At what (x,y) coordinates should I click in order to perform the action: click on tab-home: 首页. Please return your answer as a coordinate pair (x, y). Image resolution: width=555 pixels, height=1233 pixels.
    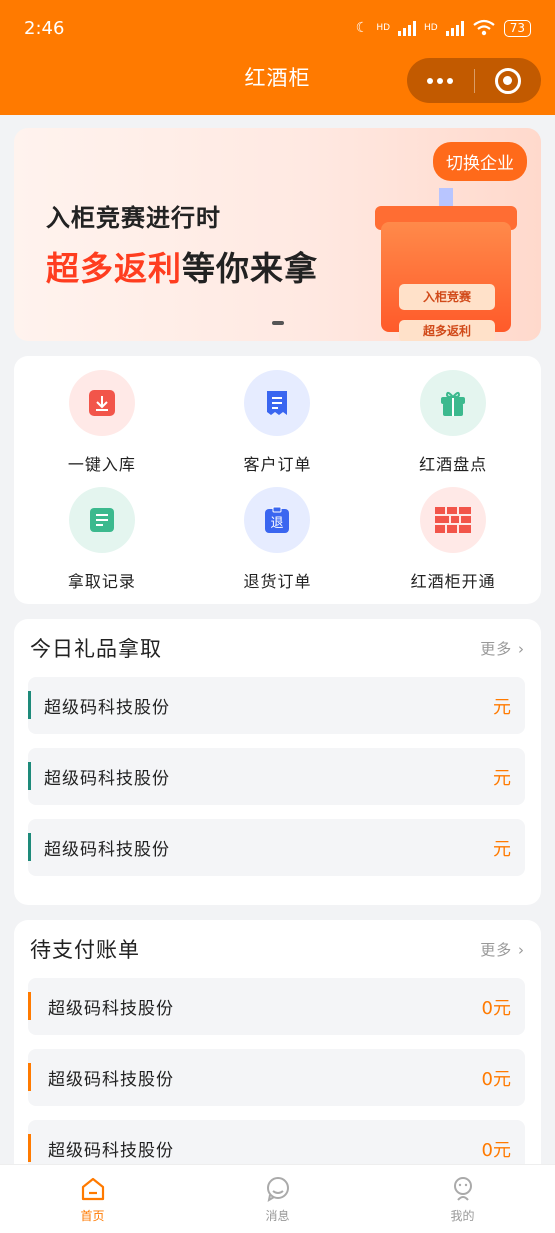
    Looking at the image, I should click on (92, 1199).